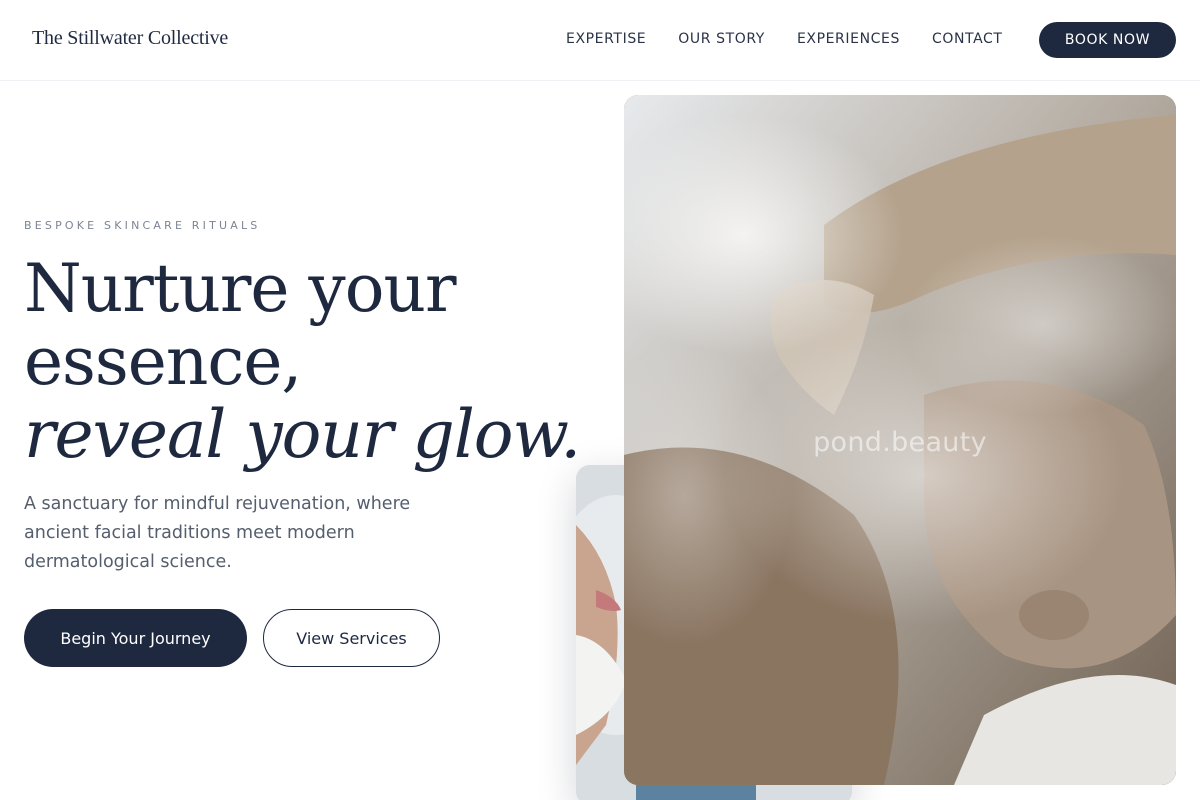 The width and height of the screenshot is (1200, 800). I want to click on headline-line-1: Nurture your, so click(240, 288).